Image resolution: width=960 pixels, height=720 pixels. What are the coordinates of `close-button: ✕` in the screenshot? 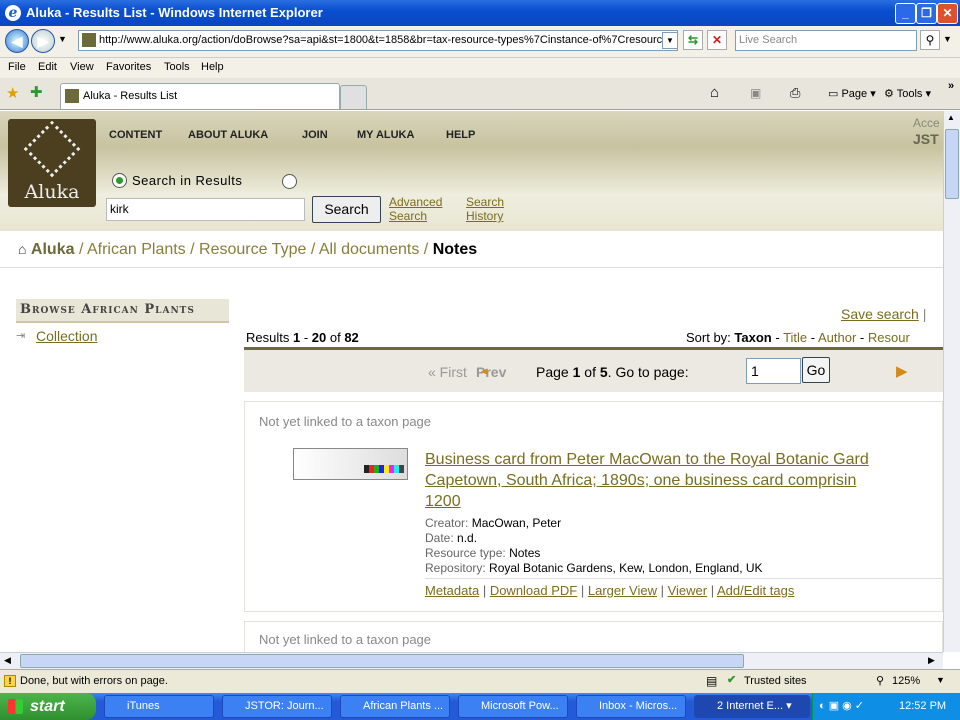 It's located at (947, 13).